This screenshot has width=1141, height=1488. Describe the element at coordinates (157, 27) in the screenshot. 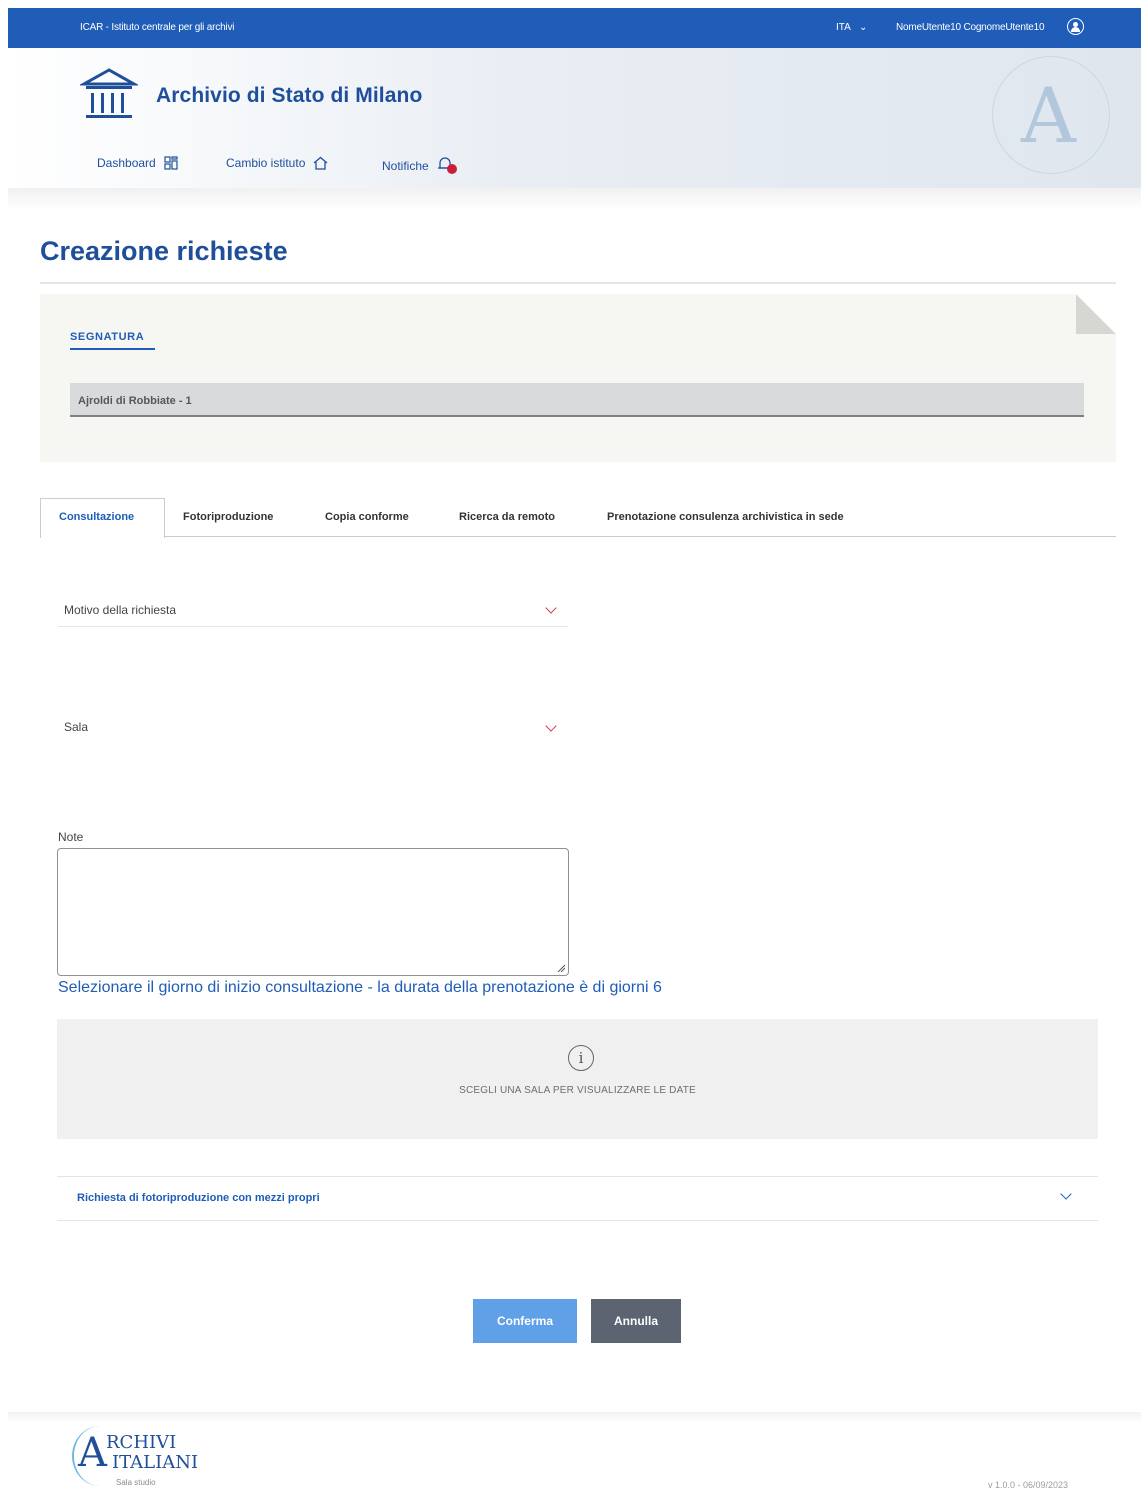

I see `institute-link: ICAR - Istituto centrale per gli archivi` at that location.